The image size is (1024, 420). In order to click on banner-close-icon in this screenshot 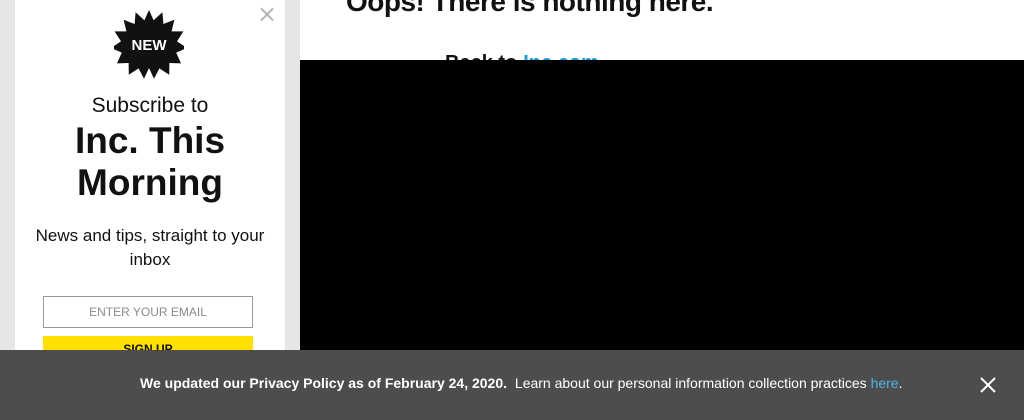, I will do `click(988, 385)`.